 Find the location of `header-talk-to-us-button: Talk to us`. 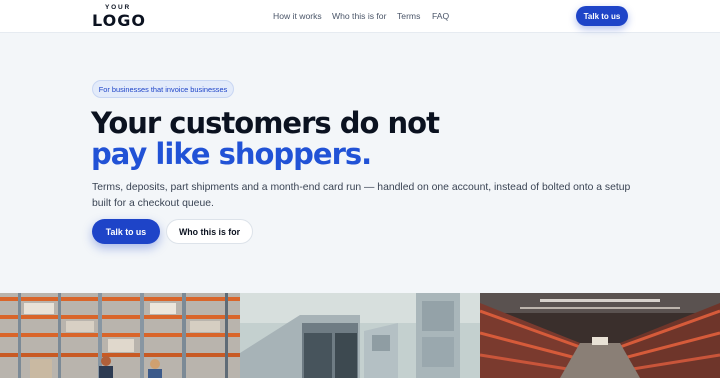

header-talk-to-us-button: Talk to us is located at coordinates (602, 16).